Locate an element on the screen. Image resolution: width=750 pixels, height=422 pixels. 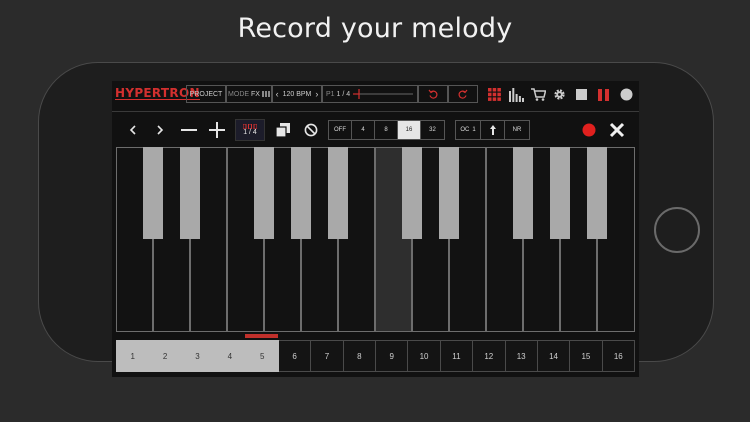
gear-icon is located at coordinates (559, 94).